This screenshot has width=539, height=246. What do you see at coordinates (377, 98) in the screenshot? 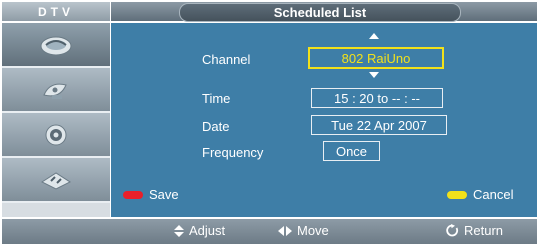
I see `time-field: 15 : 20 to -- : --` at bounding box center [377, 98].